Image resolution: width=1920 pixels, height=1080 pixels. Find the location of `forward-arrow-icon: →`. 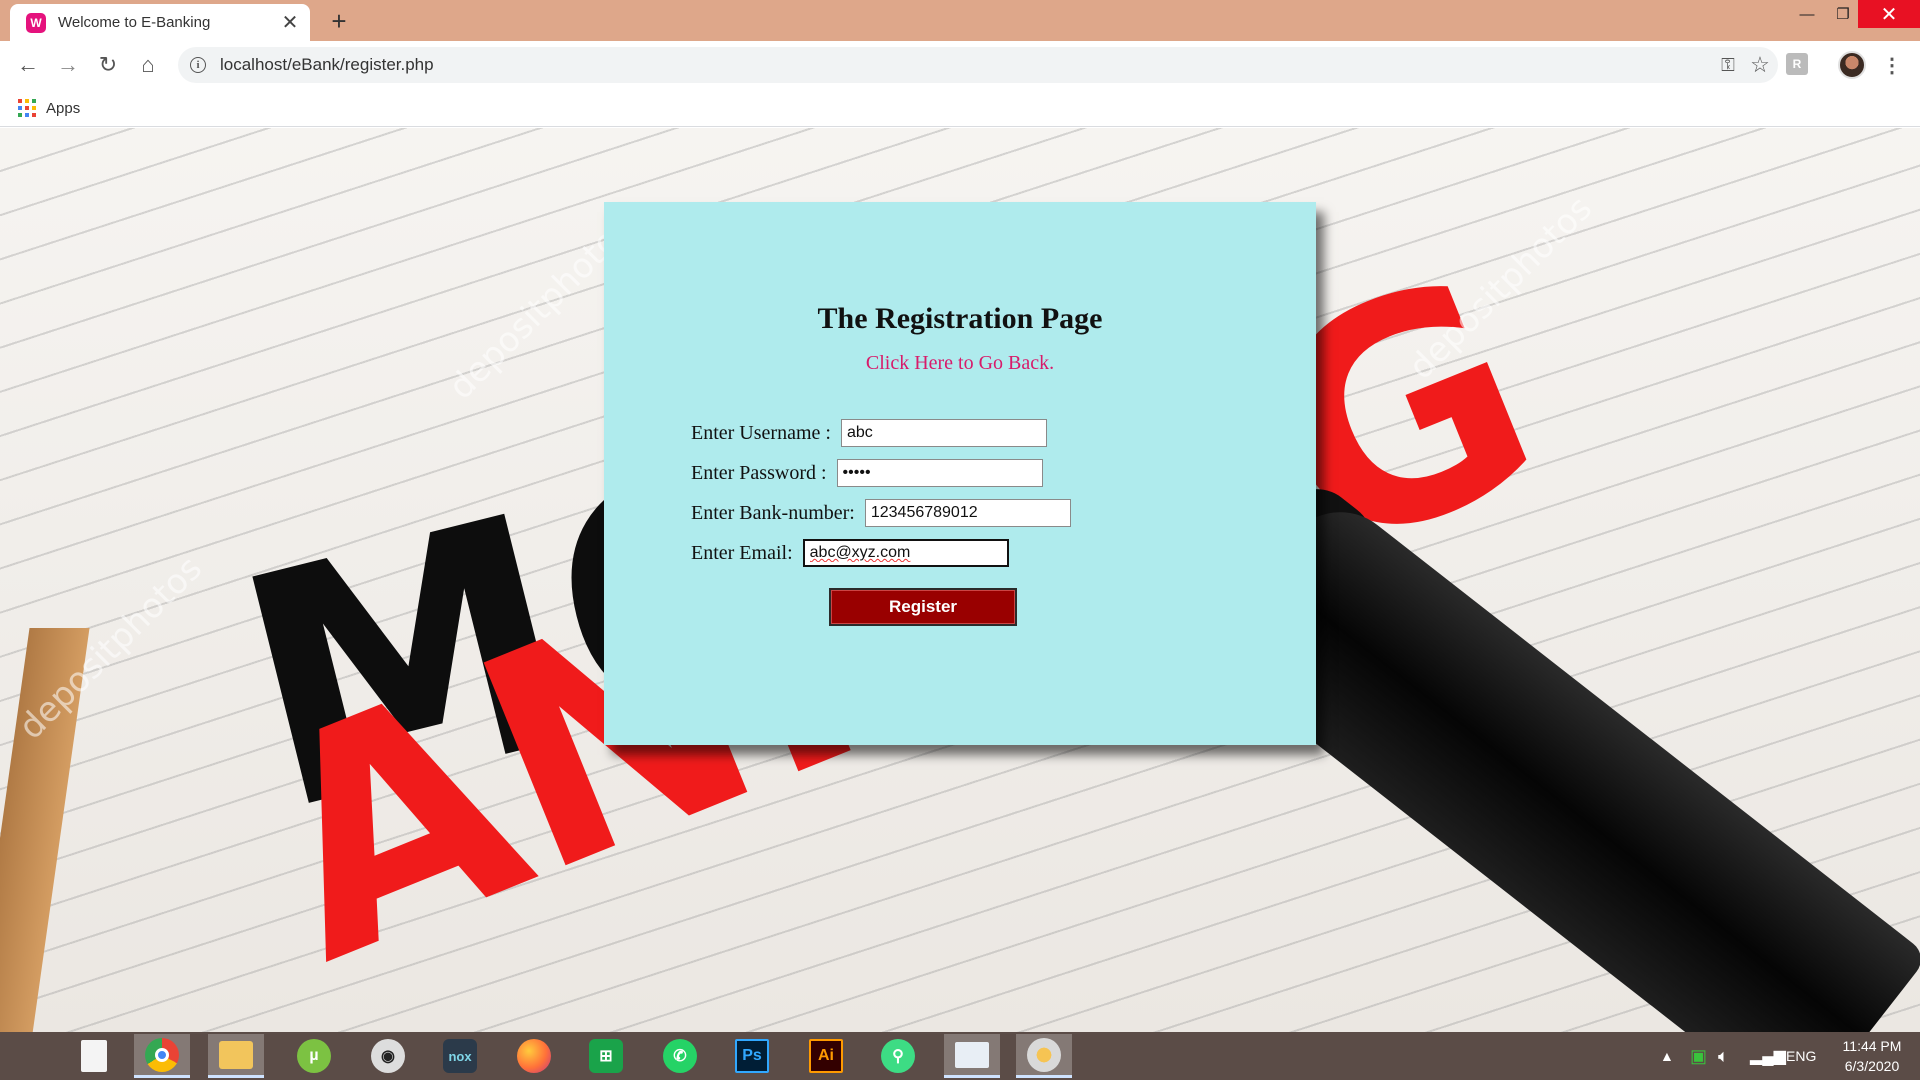

forward-arrow-icon: → is located at coordinates (68, 65).